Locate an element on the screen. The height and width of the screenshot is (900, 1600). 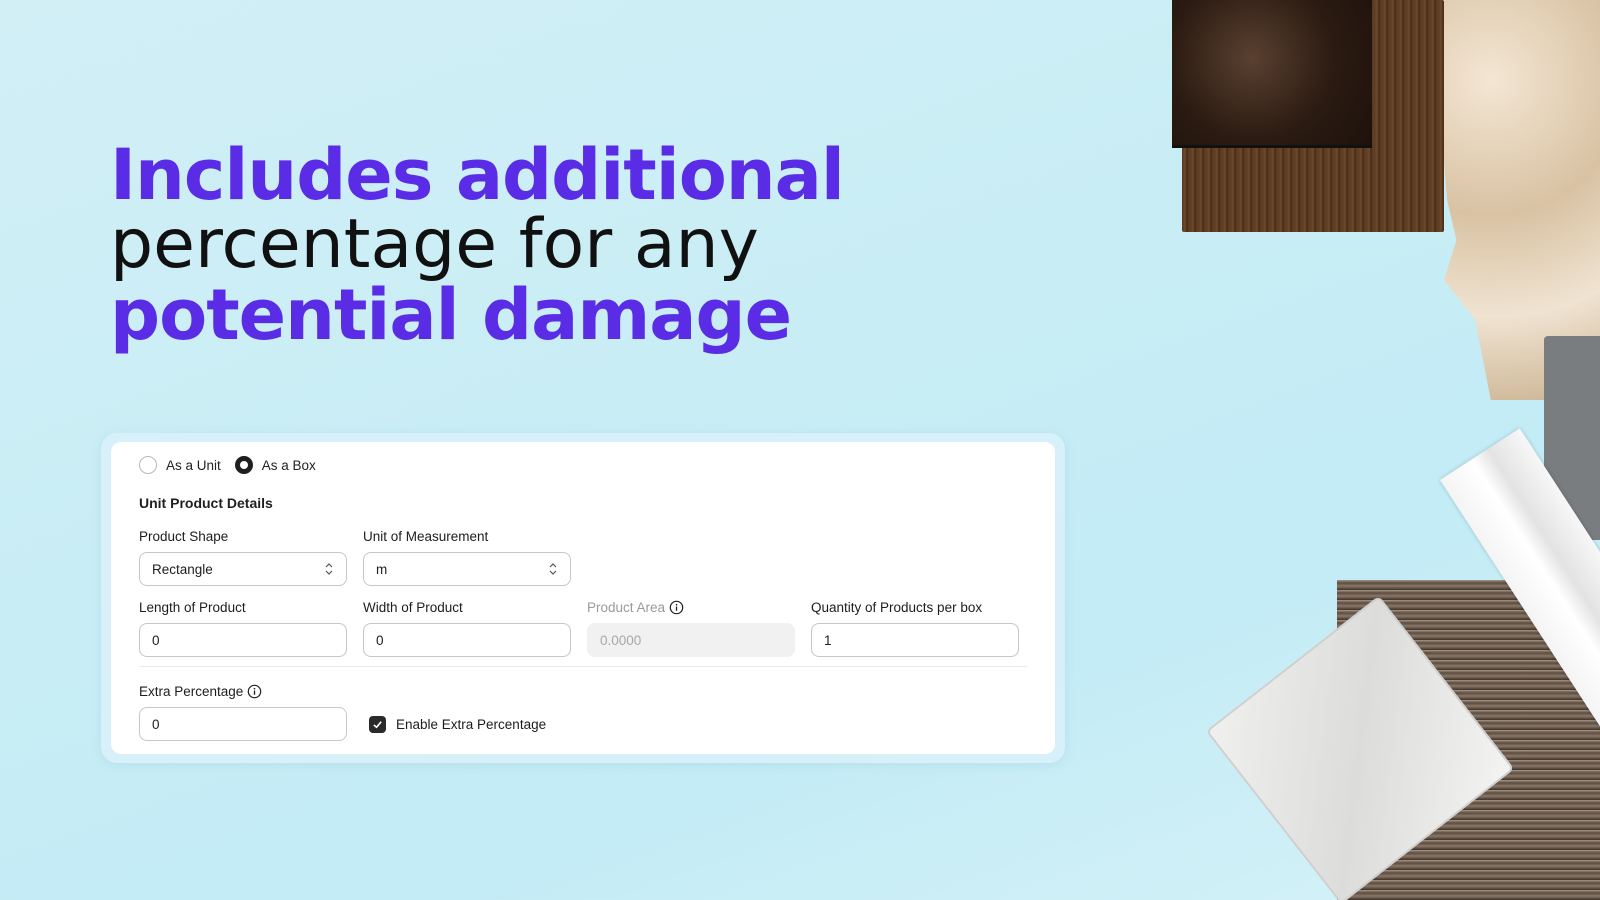
product-area-field: Product Area 0.0000 is located at coordinates (691, 628).